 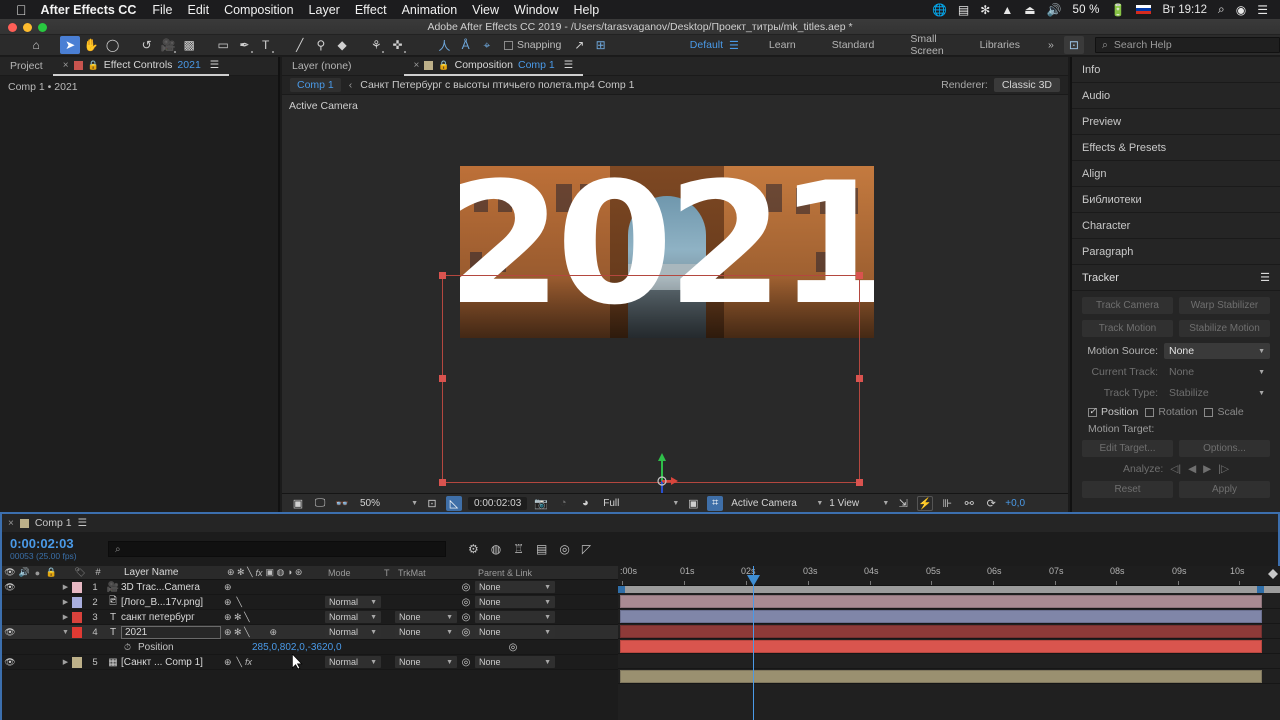 What do you see at coordinates (300, 45) in the screenshot?
I see `brush-tool-icon: ╱` at bounding box center [300, 45].